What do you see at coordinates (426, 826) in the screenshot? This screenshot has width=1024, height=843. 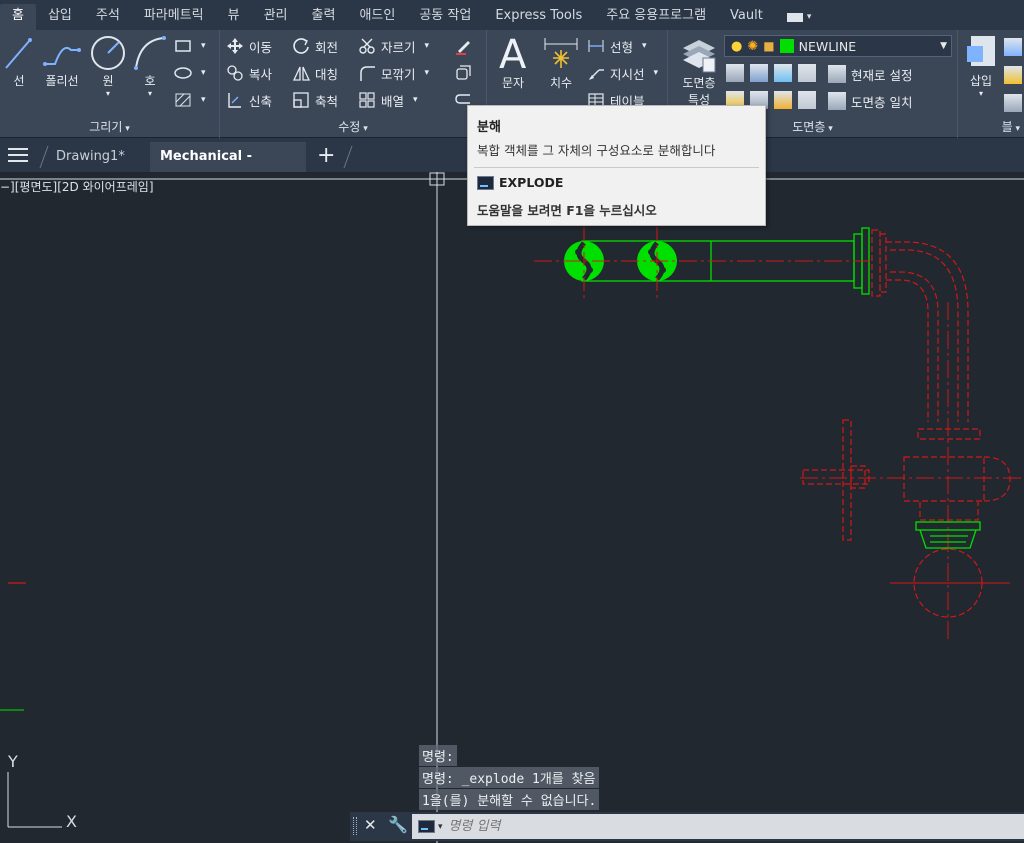 I see `command-prompt-icon` at bounding box center [426, 826].